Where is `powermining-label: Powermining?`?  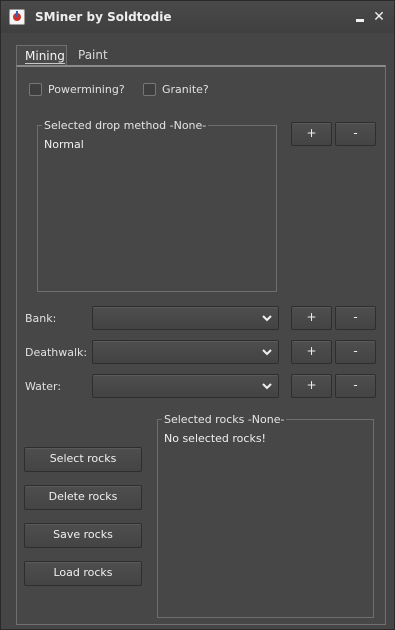 powermining-label: Powermining? is located at coordinates (86, 89).